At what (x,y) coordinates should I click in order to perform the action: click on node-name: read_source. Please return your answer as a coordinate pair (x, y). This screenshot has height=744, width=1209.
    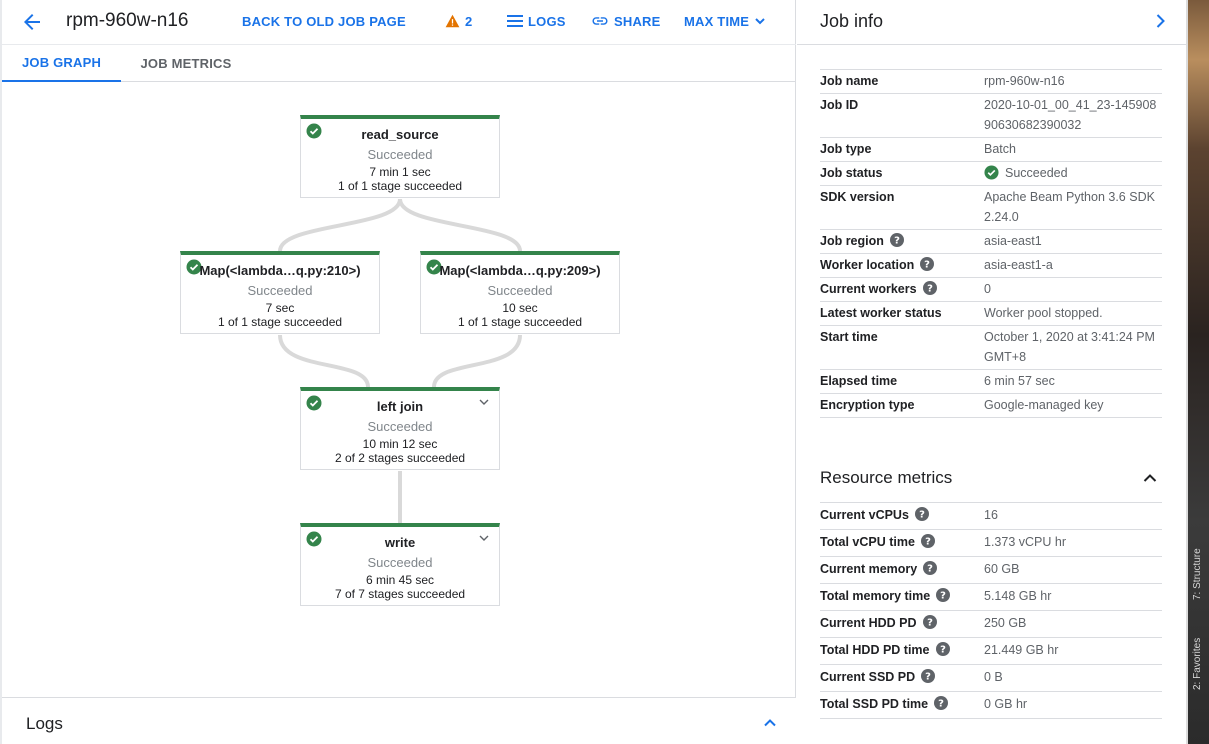
    Looking at the image, I should click on (400, 134).